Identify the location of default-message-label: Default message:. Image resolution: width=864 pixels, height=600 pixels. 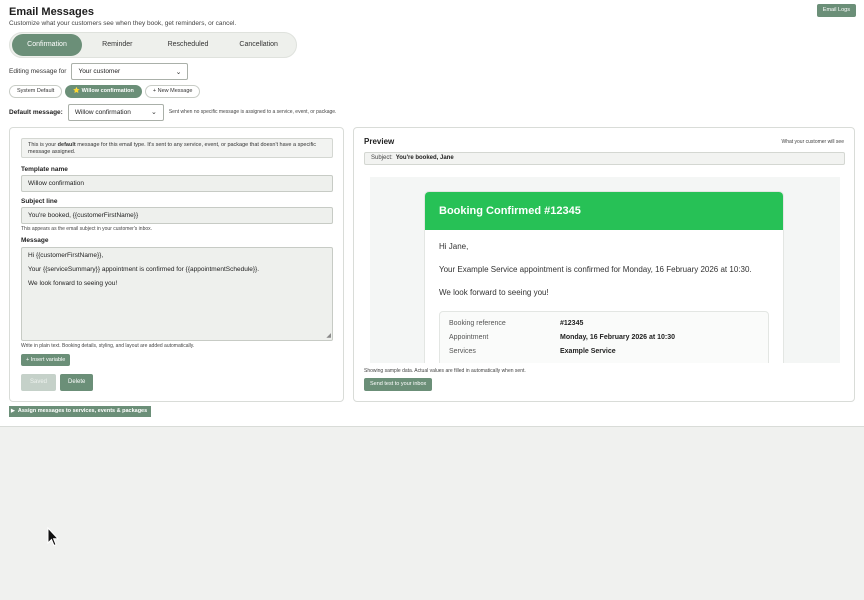
(36, 112).